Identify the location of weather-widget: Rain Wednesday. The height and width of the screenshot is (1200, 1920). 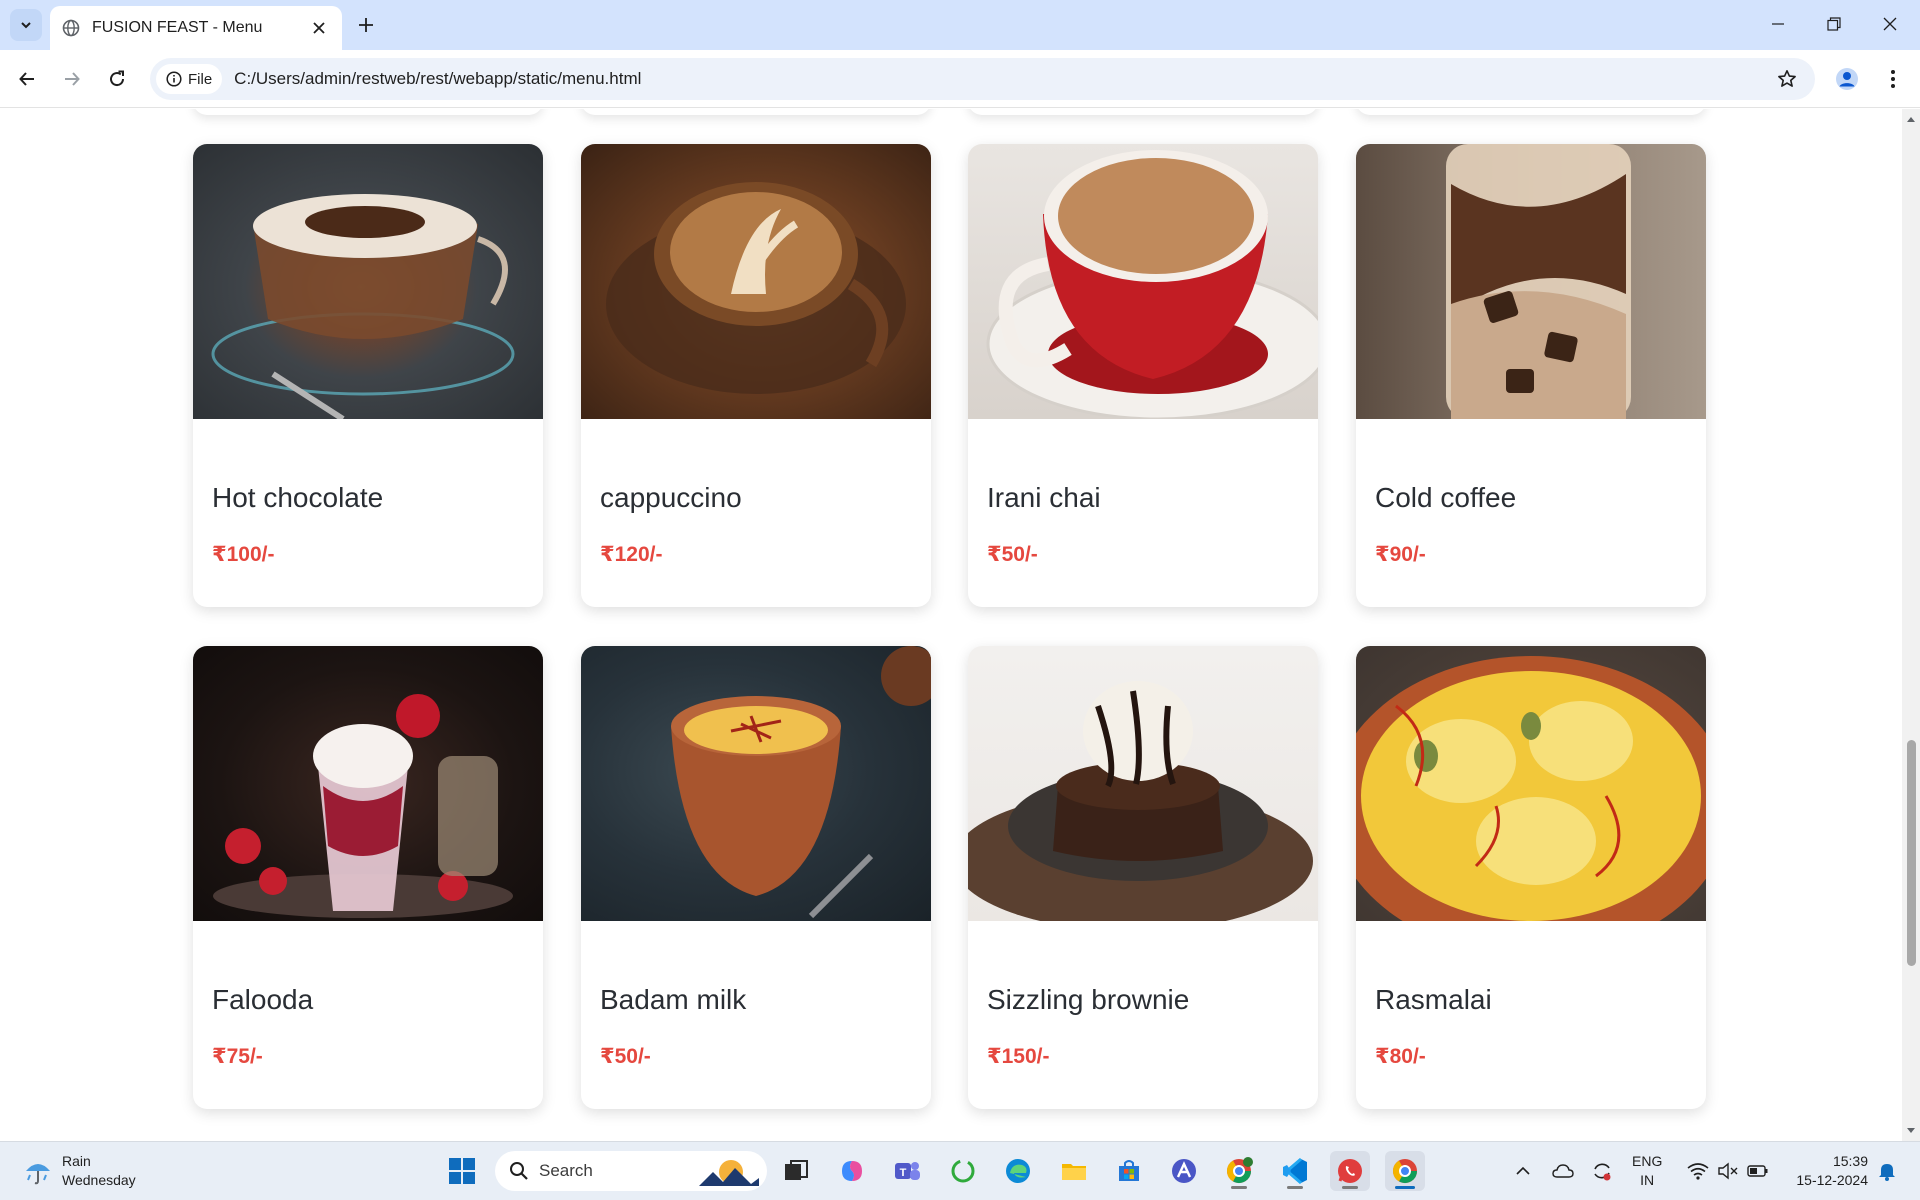
(79, 1171).